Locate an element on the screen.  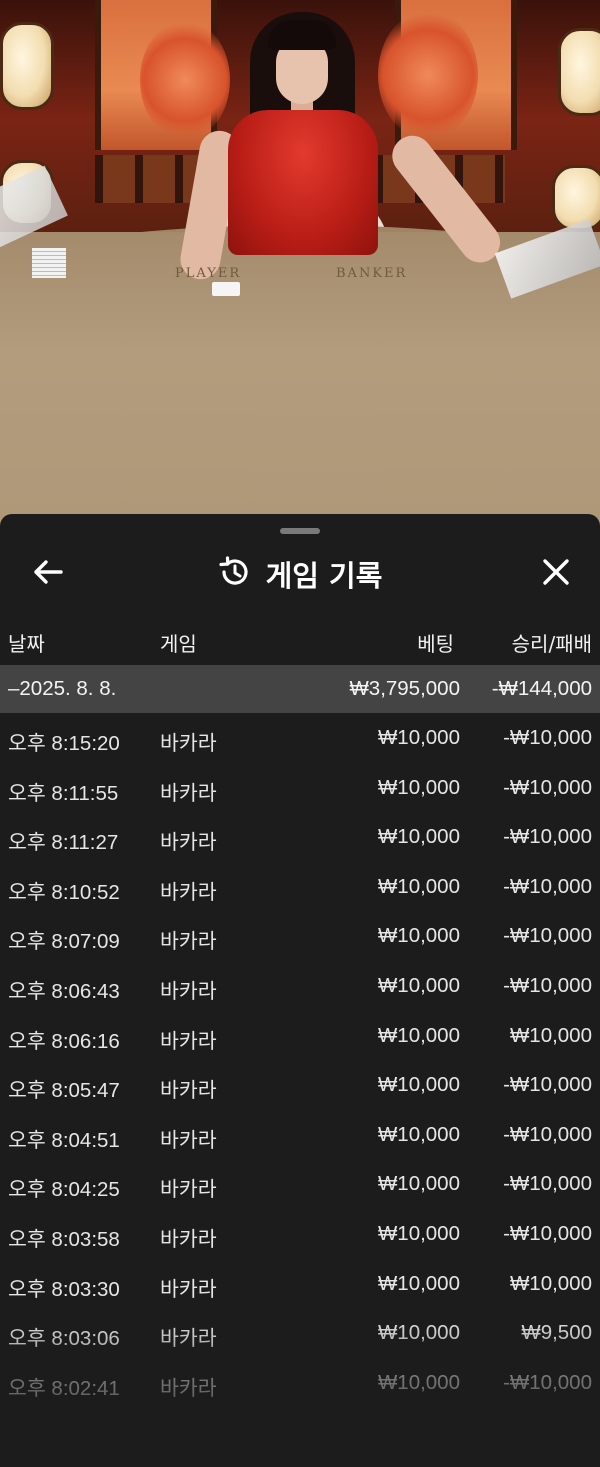
date-summary-row: –2025. 8. 8. ₩3,795,000 -₩144,000 is located at coordinates (300, 689).